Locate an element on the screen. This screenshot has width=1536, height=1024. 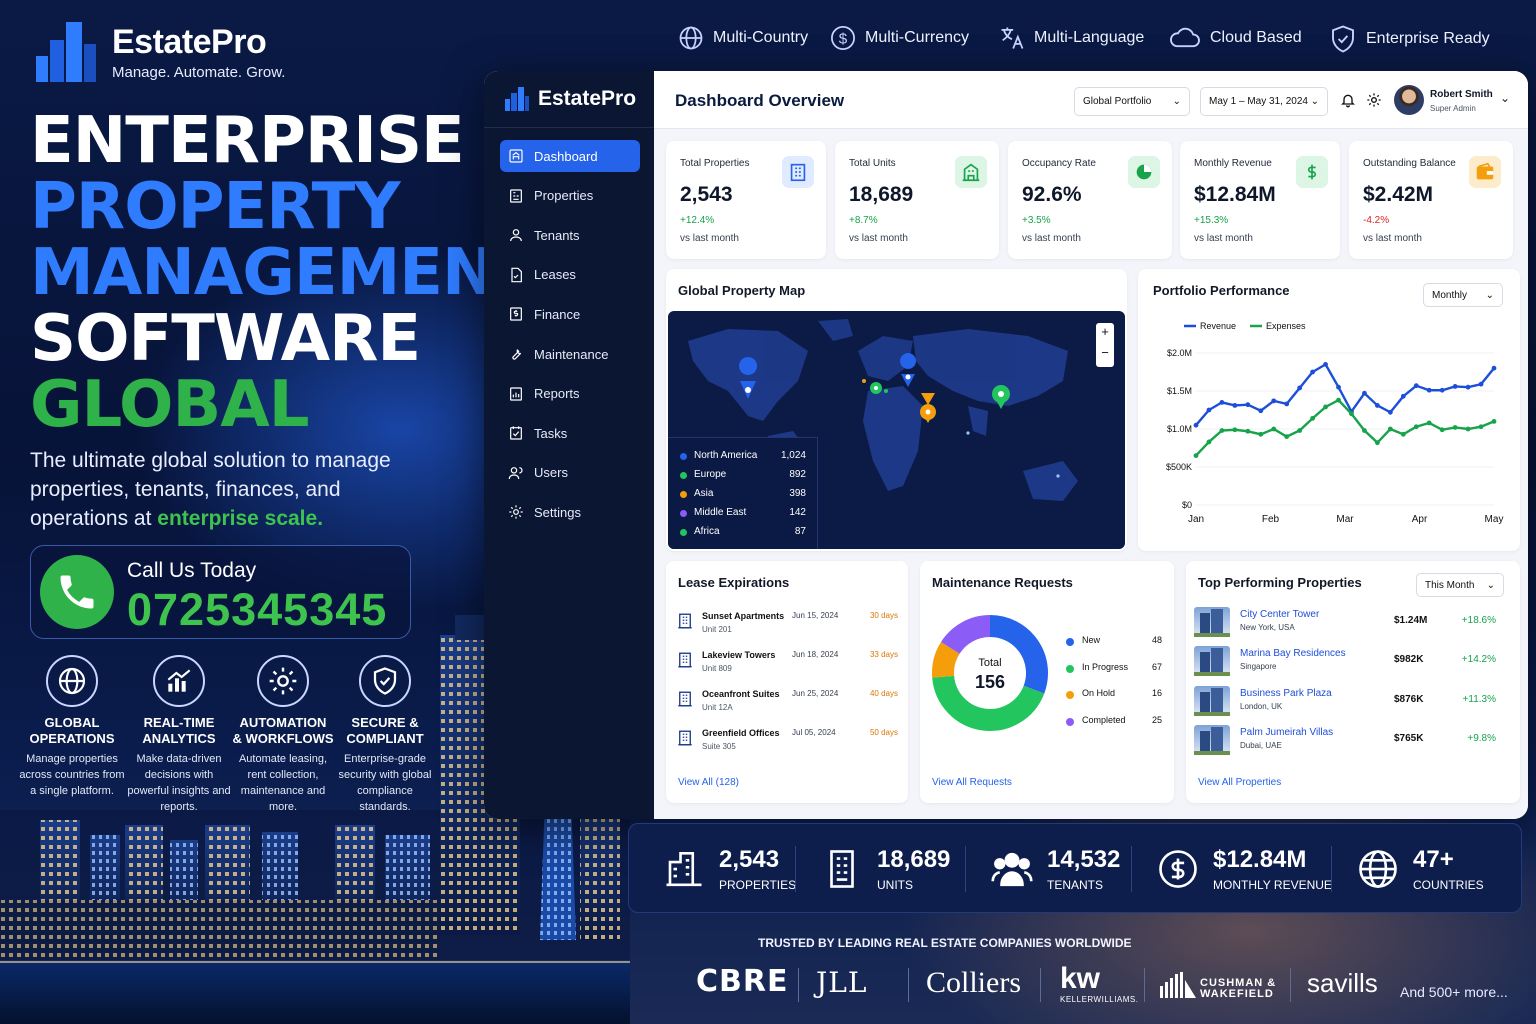
sidebar-brand: EstatePro is located at coordinates (587, 98).